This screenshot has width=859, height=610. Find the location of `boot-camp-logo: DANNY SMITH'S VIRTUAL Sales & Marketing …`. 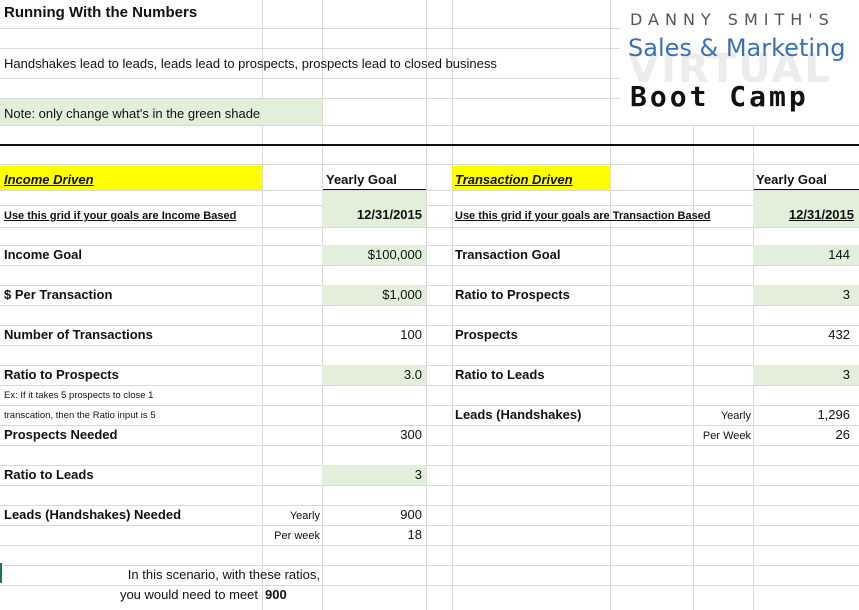

boot-camp-logo: DANNY SMITH'S VIRTUAL Sales & Marketing … is located at coordinates (739, 62).